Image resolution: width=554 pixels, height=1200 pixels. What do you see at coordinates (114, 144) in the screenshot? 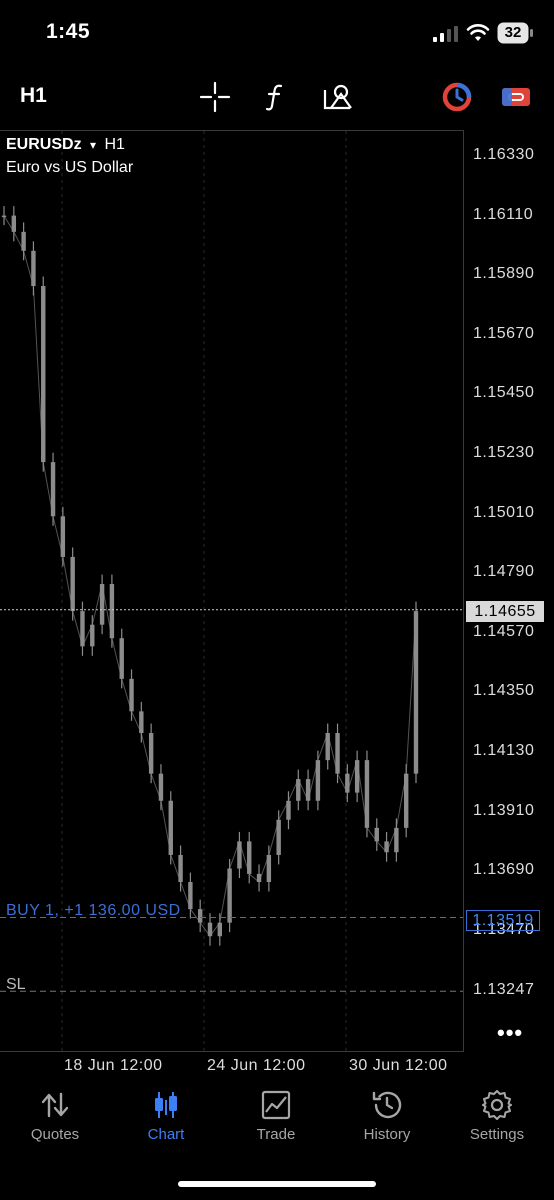
I see `symbol-timeframe: H1` at bounding box center [114, 144].